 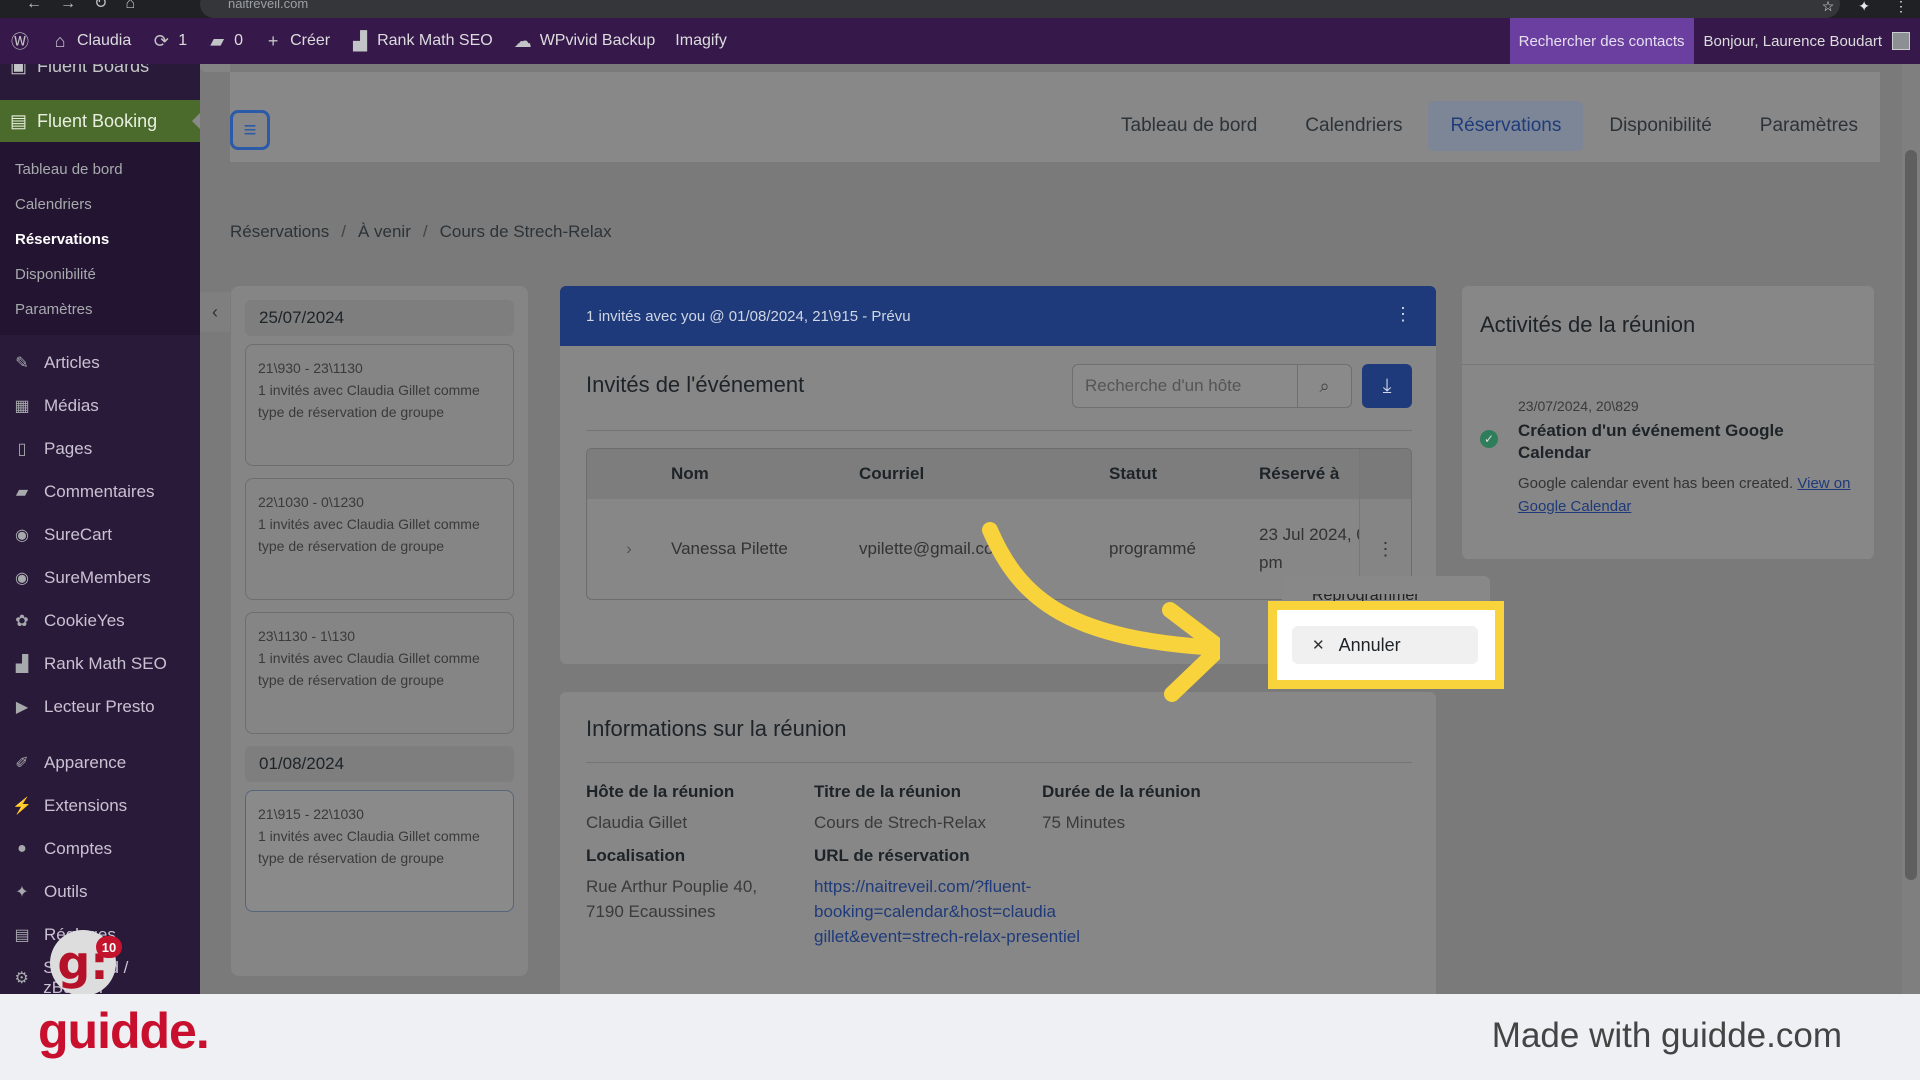 I want to click on download-icon: ⤓, so click(x=1387, y=385).